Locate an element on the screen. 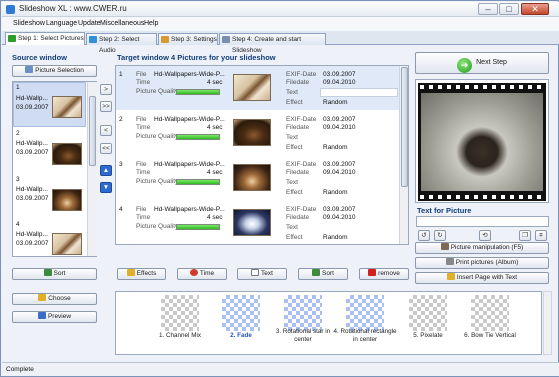 The height and width of the screenshot is (377, 559). rotate-left-icon: ↺ is located at coordinates (424, 235).